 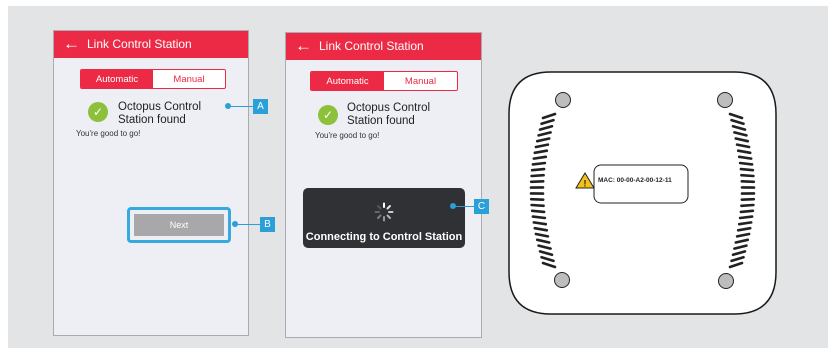 I want to click on callout-c-label: C, so click(x=481, y=206).